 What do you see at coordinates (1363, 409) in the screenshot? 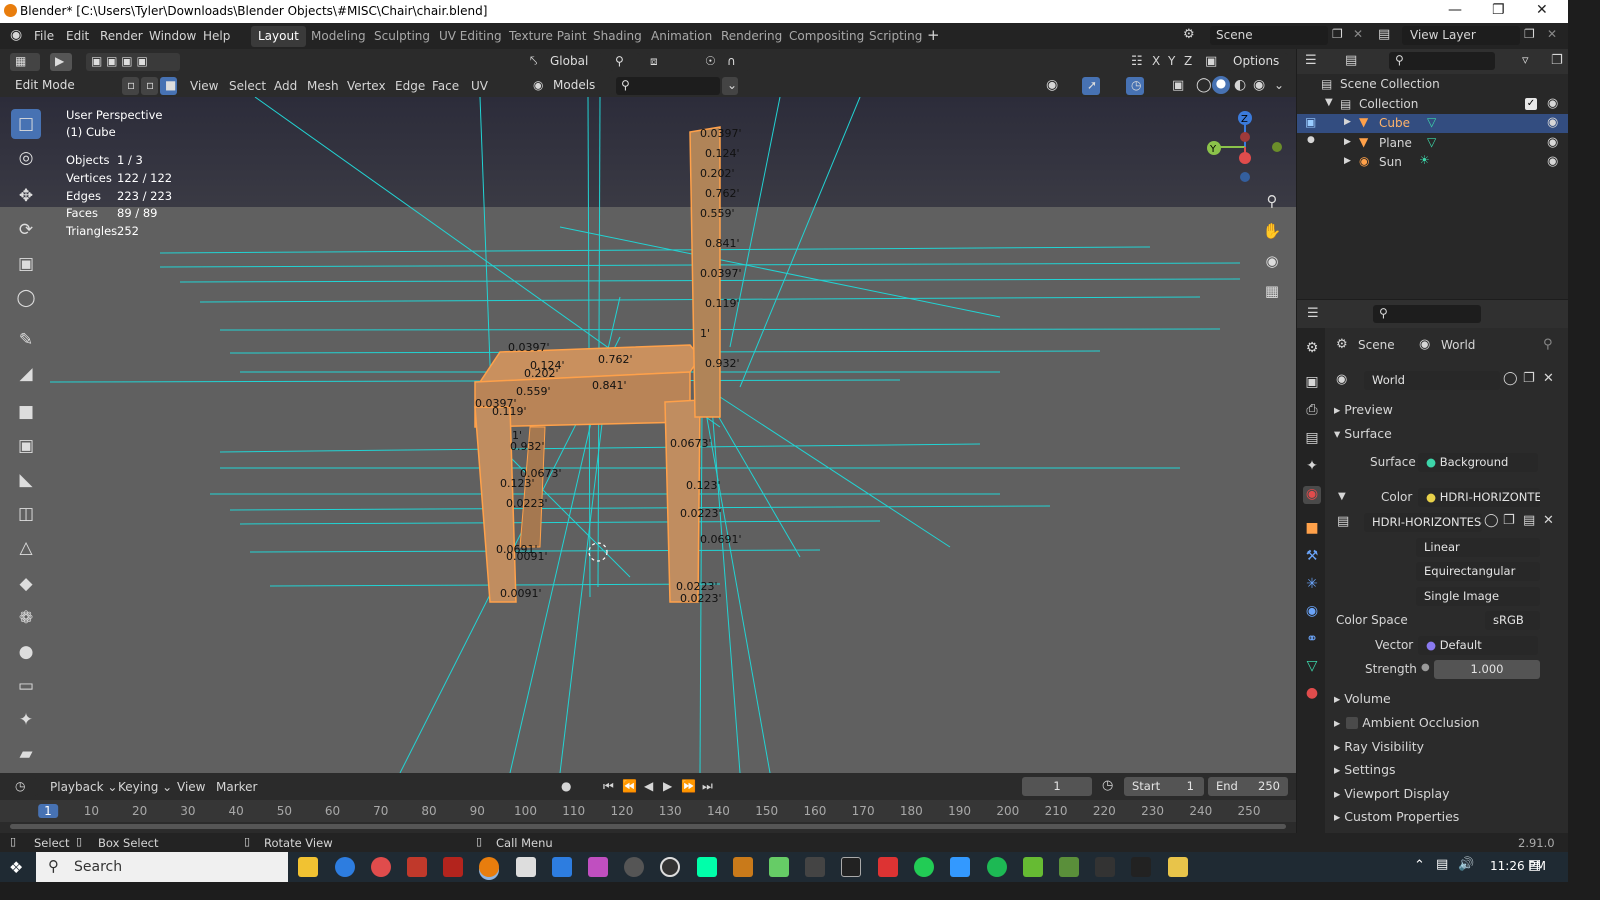
I see `preview-panel-header: ▸ Preview` at bounding box center [1363, 409].